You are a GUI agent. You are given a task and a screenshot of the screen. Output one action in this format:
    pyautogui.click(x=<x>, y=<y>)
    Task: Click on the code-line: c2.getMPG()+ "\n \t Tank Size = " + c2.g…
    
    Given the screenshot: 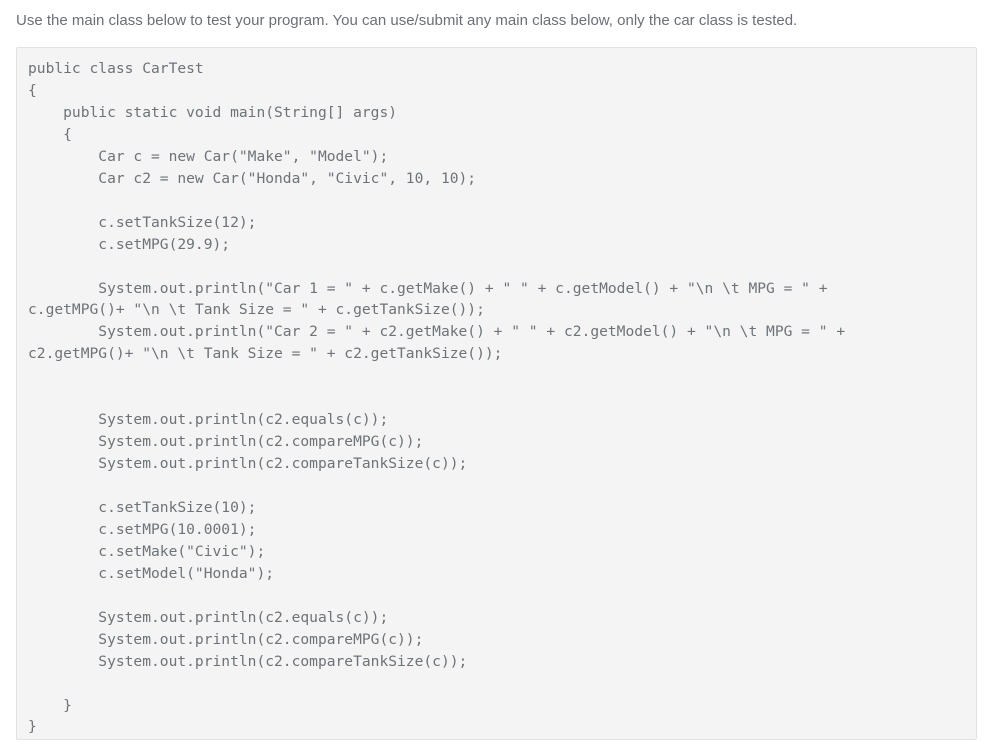 What is the action you would take?
    pyautogui.click(x=265, y=354)
    